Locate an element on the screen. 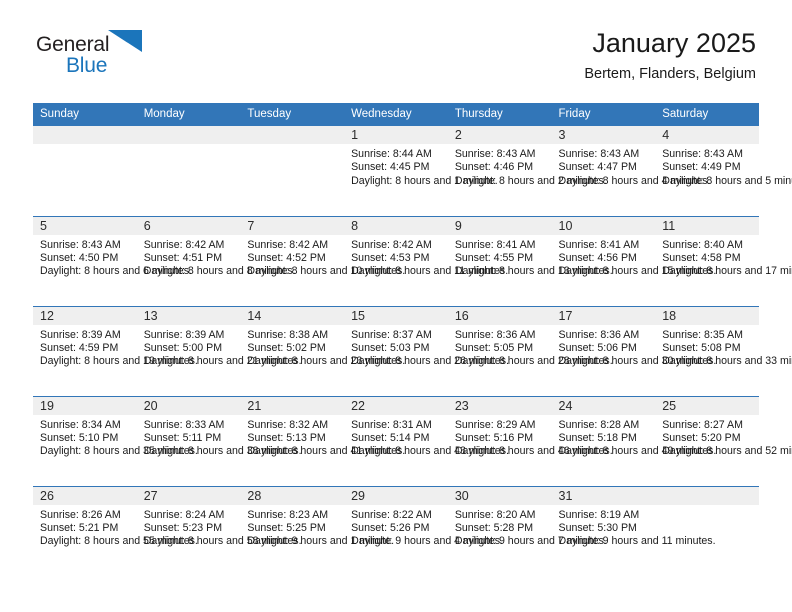  daylight-text: Daylight: 9 hours and 11 minutes. is located at coordinates (637, 541).